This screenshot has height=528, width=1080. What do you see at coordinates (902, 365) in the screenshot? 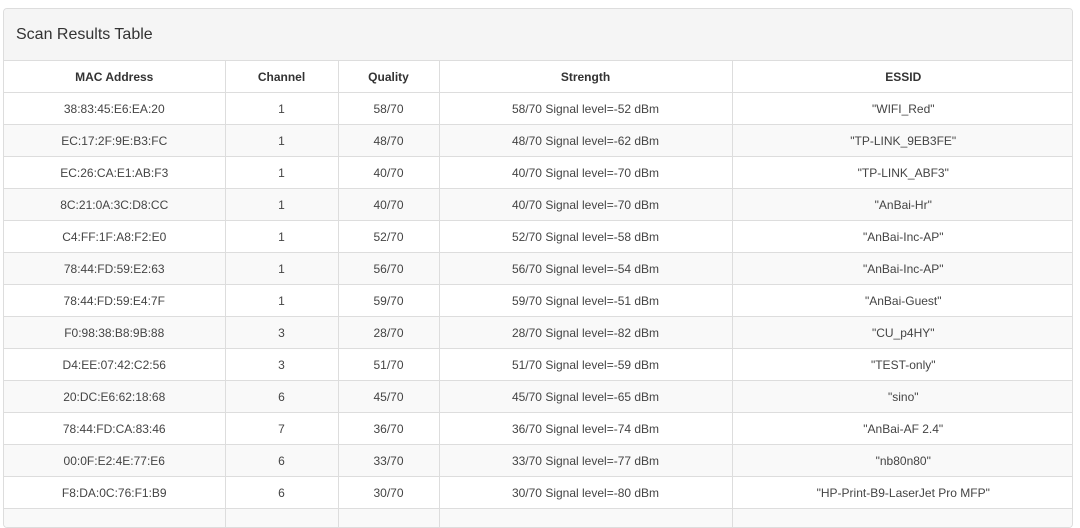
I see `essid-cell: "TEST-only"` at bounding box center [902, 365].